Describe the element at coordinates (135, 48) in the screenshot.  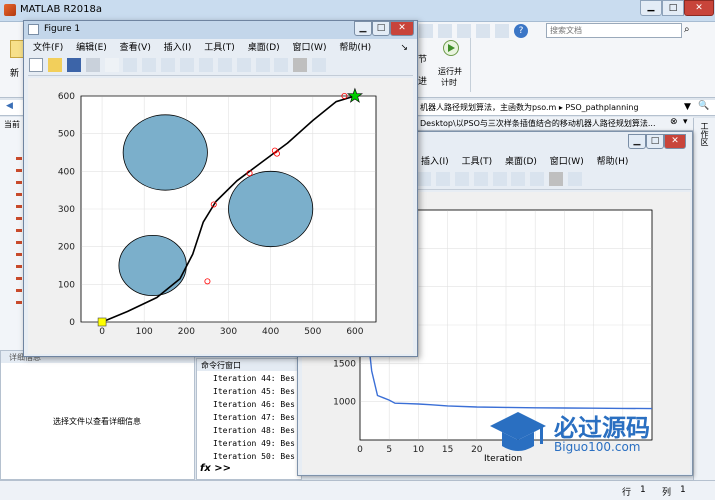
I see `figure1-menu-item: 查看(V)` at that location.